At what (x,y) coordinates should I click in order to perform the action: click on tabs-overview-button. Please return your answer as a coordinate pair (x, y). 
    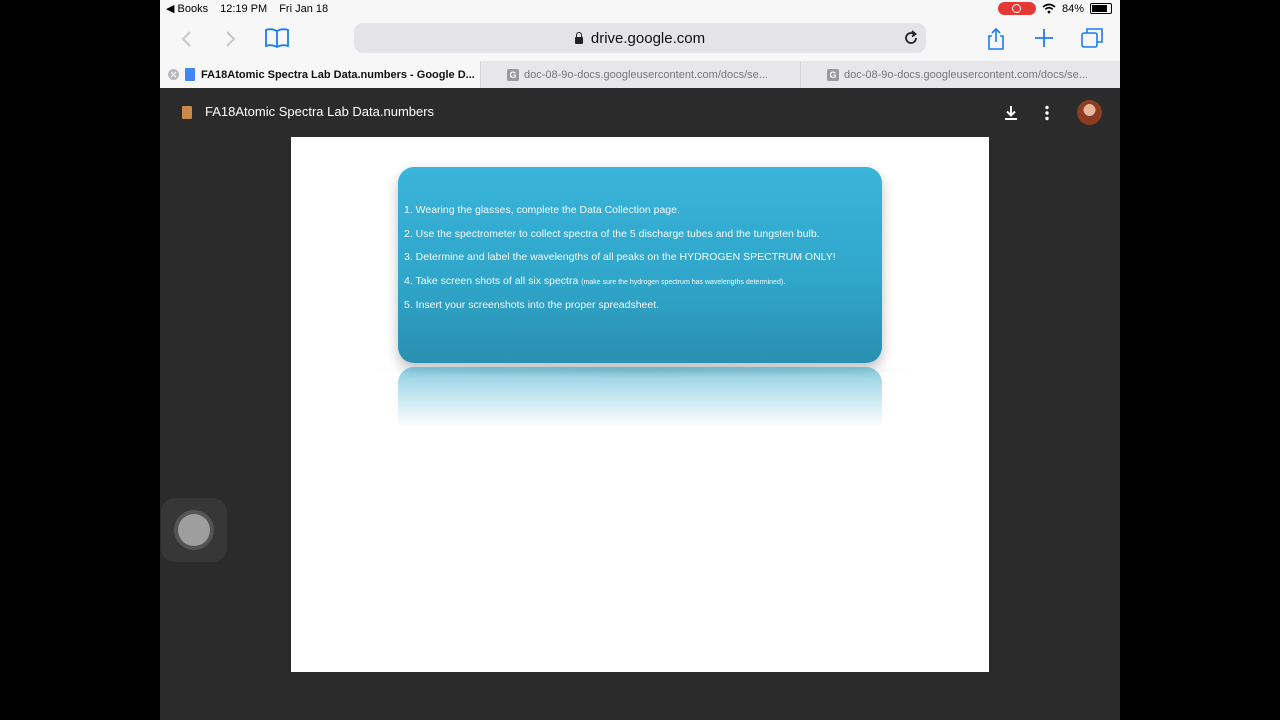
    Looking at the image, I should click on (1092, 39).